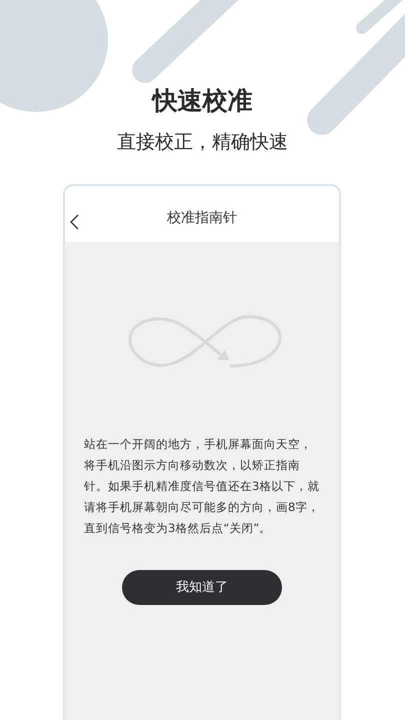  Describe the element at coordinates (74, 222) in the screenshot. I see `back-icon` at that location.